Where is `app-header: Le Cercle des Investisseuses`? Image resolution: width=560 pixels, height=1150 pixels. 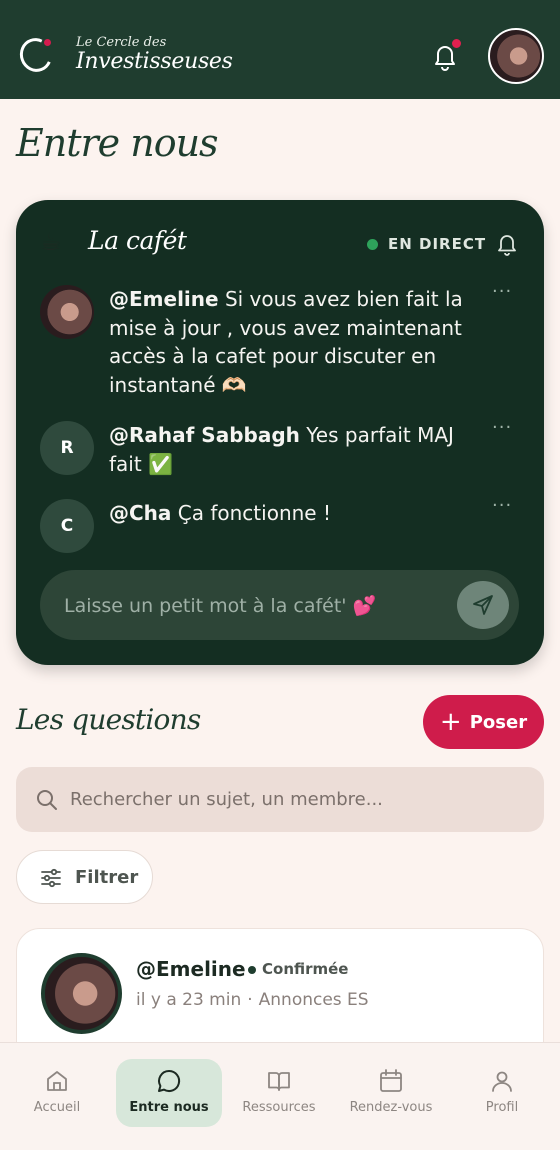 app-header: Le Cercle des Investisseuses is located at coordinates (280, 49).